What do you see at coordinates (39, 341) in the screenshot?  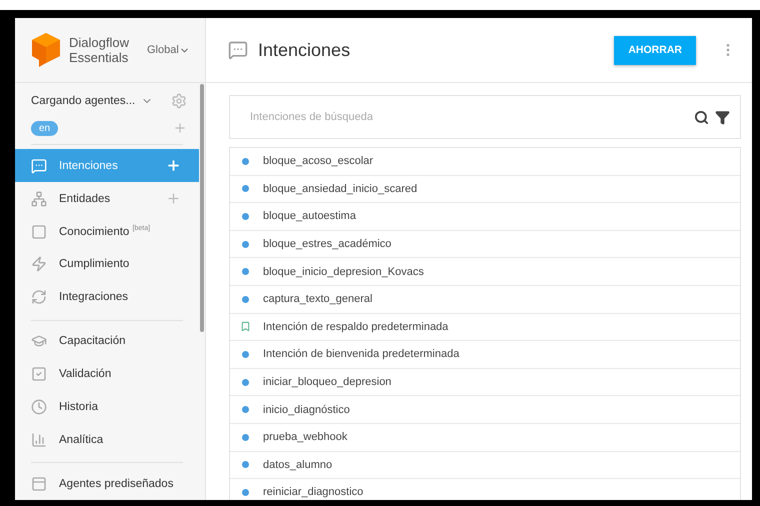 I see `graduation-cap-icon` at bounding box center [39, 341].